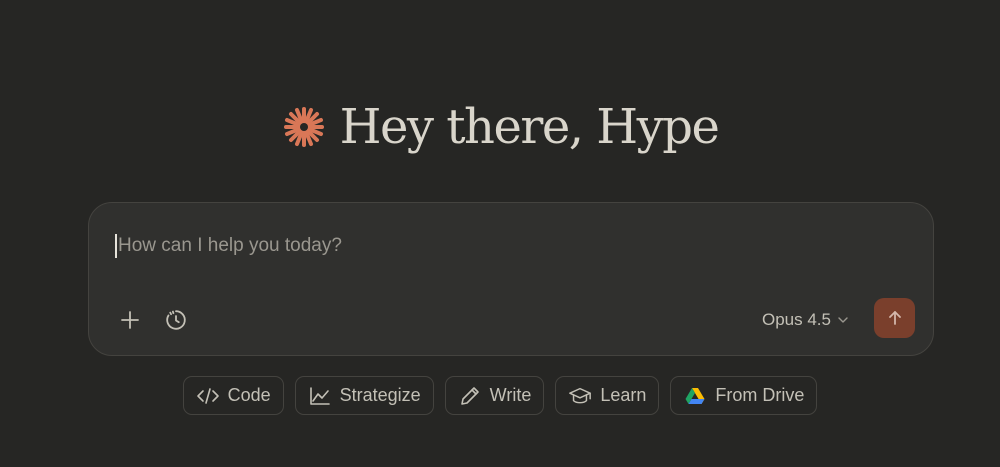 Image resolution: width=1000 pixels, height=467 pixels. What do you see at coordinates (304, 127) in the screenshot?
I see `claude-starburst-icon` at bounding box center [304, 127].